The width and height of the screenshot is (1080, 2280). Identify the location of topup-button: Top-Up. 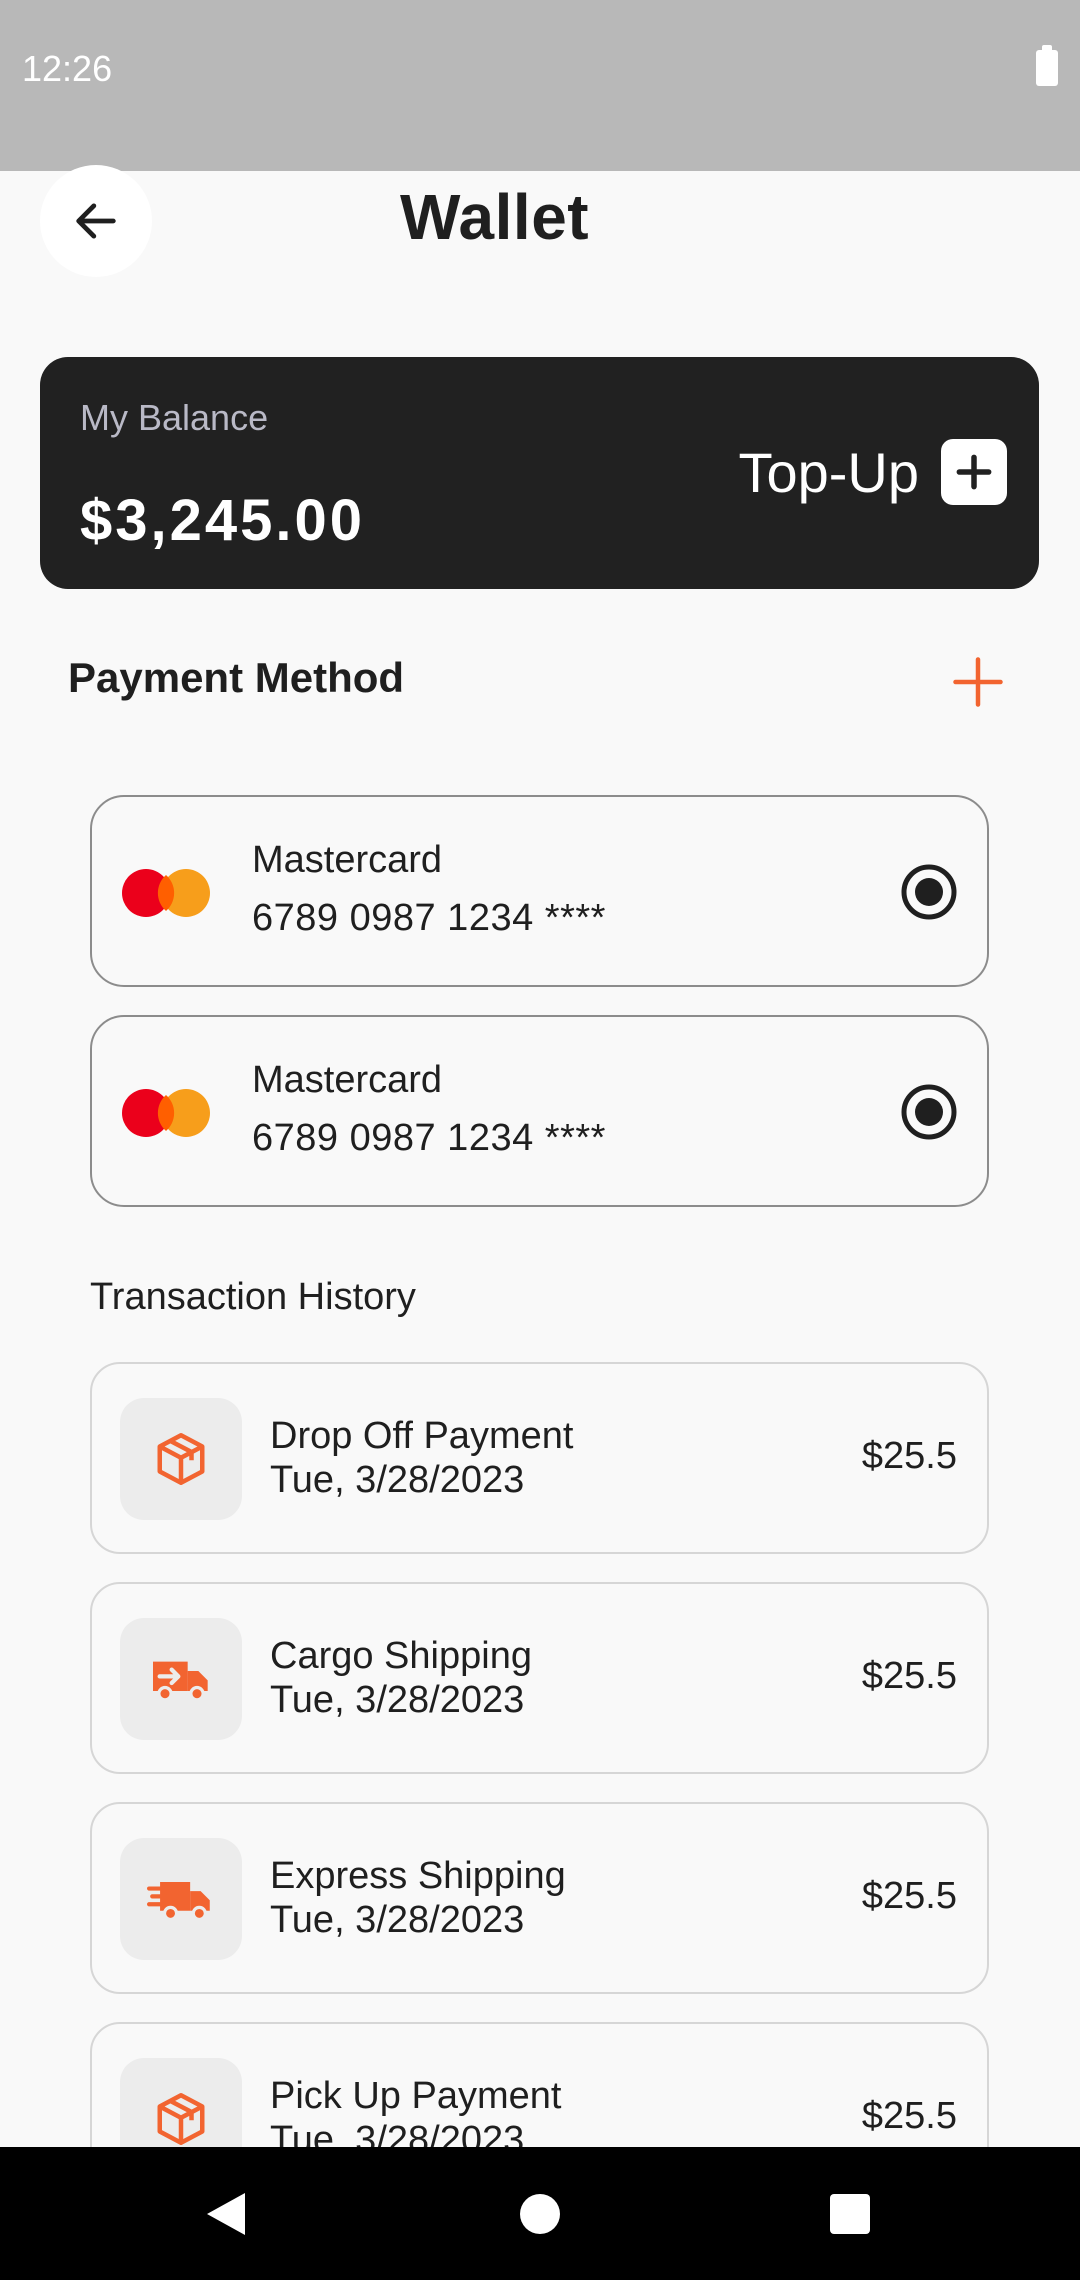
(872, 472).